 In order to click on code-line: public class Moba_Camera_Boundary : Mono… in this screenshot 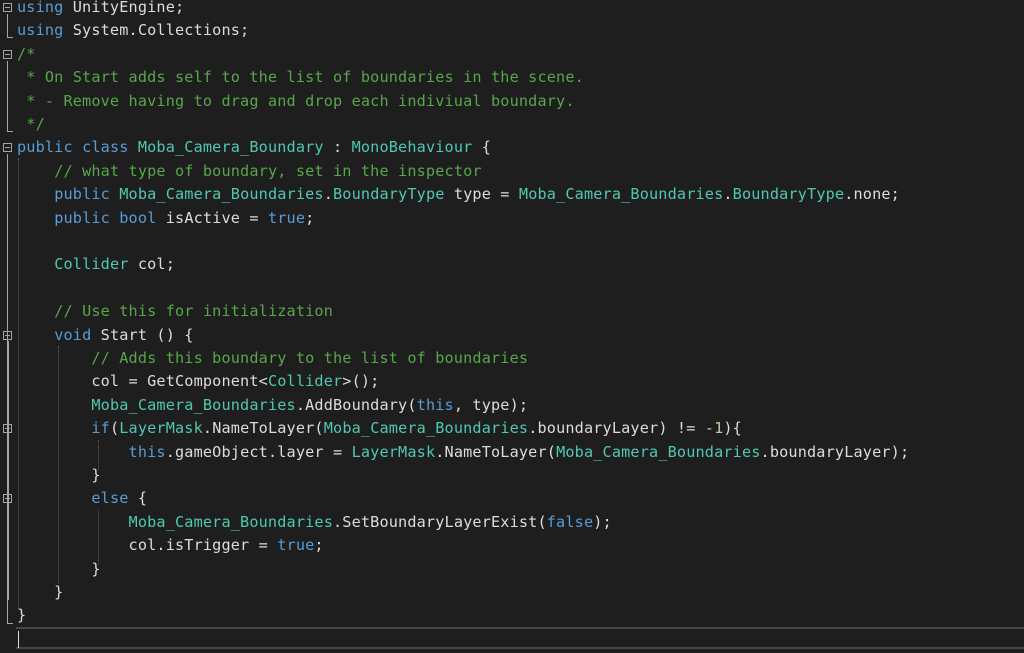, I will do `click(512, 147)`.